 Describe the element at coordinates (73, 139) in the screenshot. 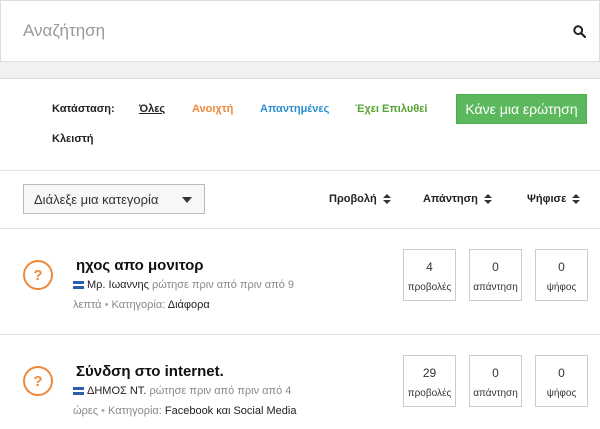

I see `filter-closed: Κλειστή` at that location.